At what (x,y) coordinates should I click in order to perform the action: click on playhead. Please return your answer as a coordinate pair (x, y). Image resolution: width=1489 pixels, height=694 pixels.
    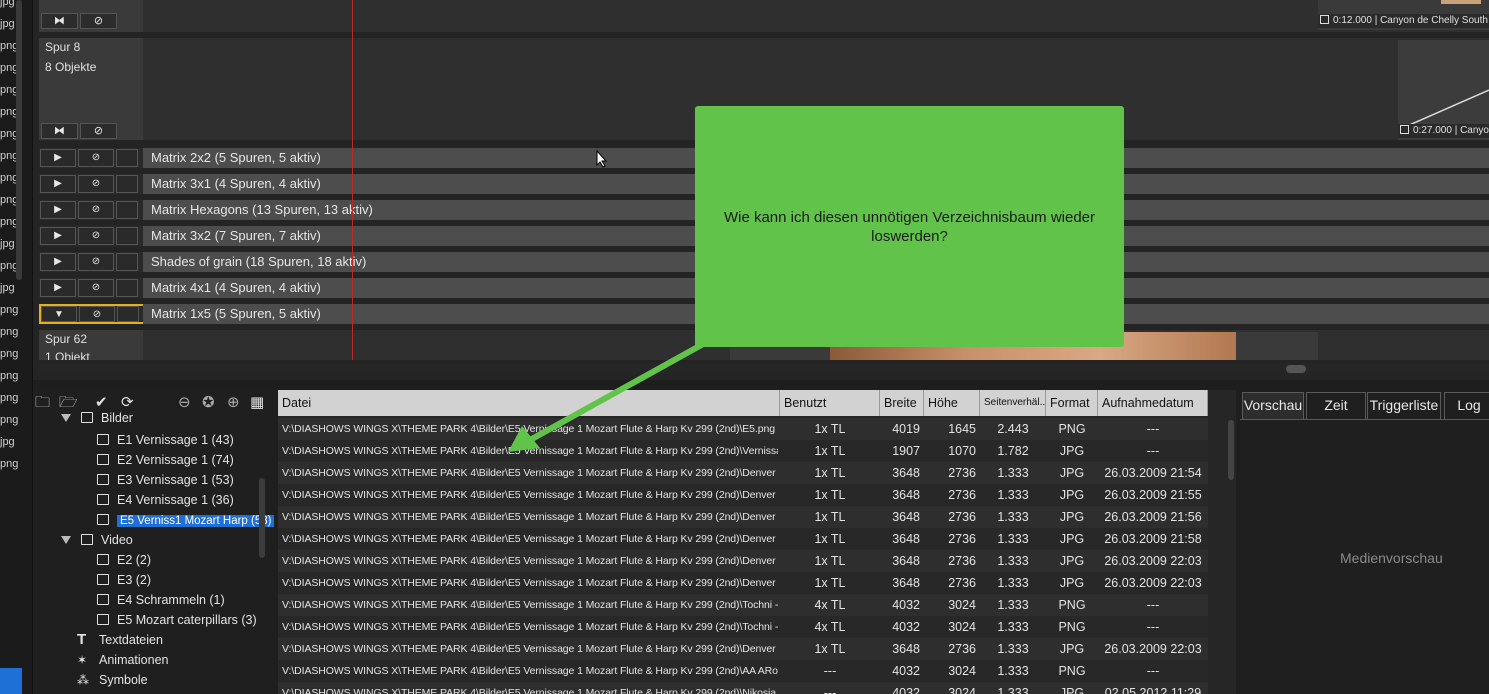
    Looking at the image, I should click on (352, 180).